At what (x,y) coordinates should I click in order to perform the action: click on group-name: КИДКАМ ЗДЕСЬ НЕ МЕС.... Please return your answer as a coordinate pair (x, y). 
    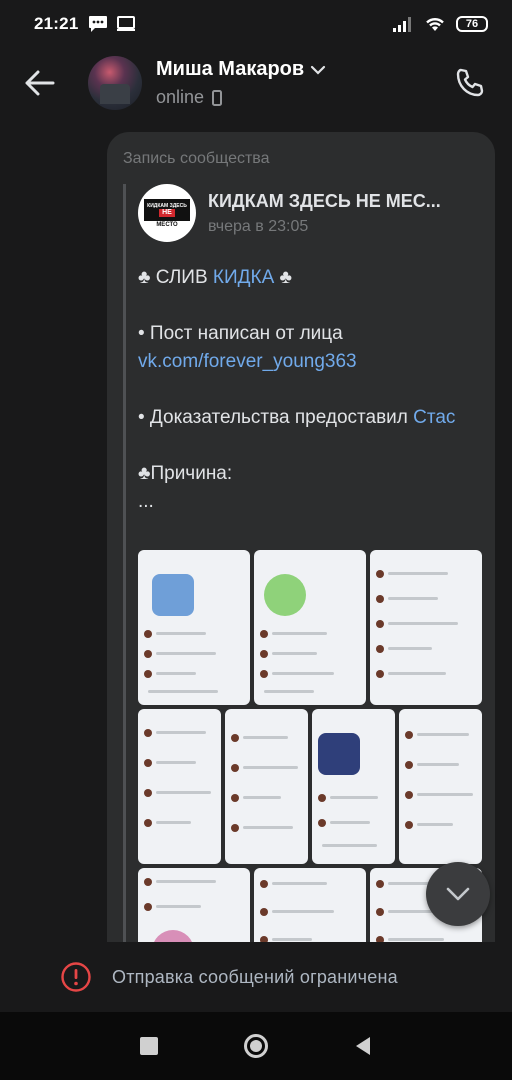
    Looking at the image, I should click on (343, 201).